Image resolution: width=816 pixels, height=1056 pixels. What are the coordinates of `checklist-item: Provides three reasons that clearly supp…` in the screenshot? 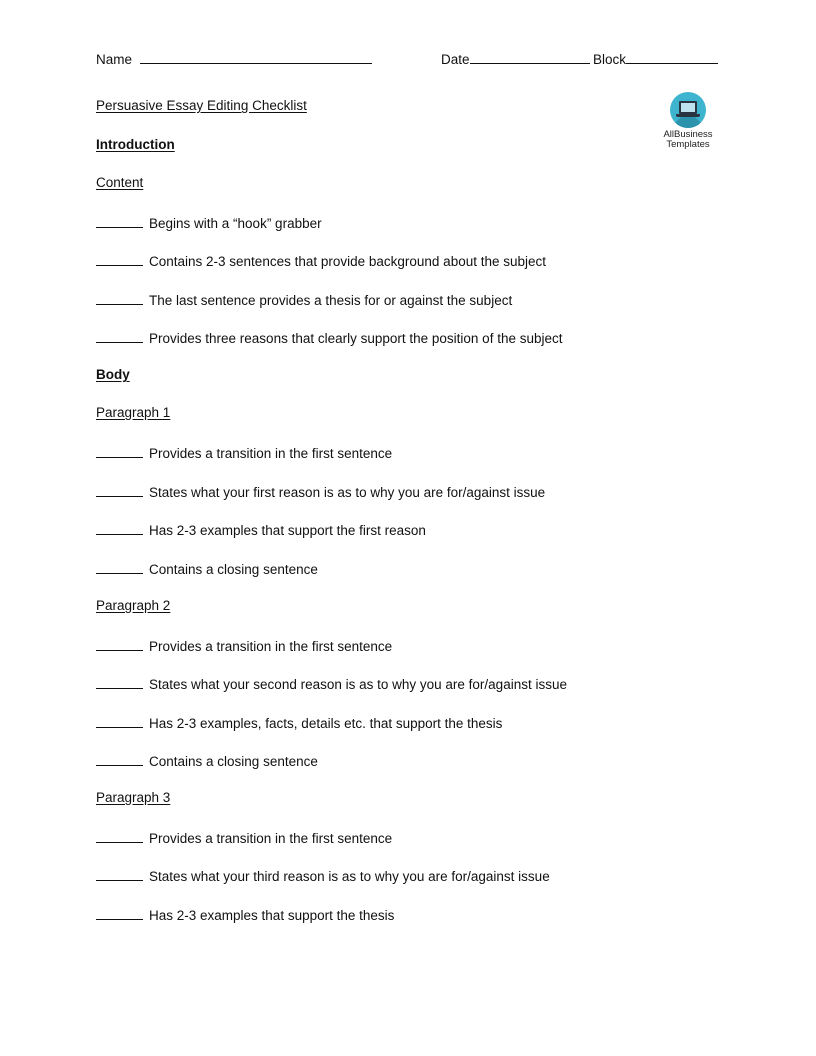 It's located at (329, 338).